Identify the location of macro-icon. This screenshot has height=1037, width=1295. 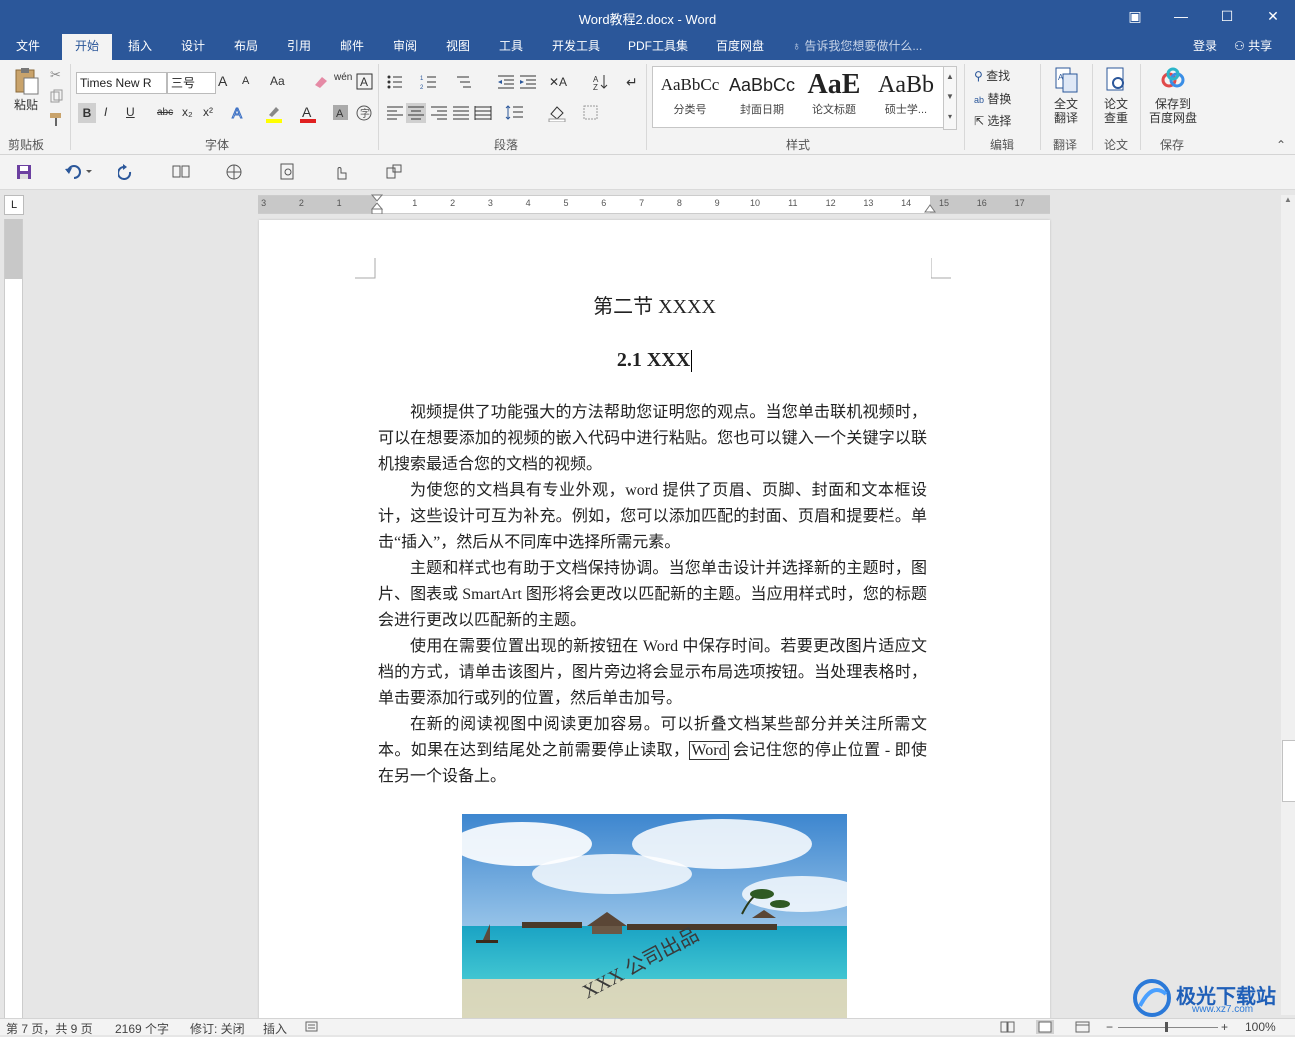
(312, 1027).